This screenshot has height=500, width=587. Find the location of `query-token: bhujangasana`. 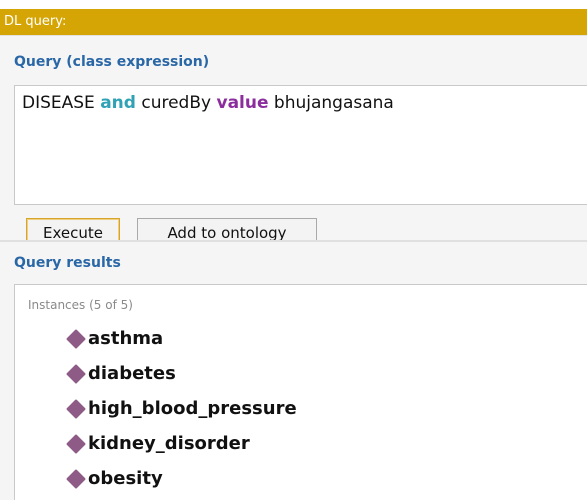

query-token: bhujangasana is located at coordinates (331, 103).